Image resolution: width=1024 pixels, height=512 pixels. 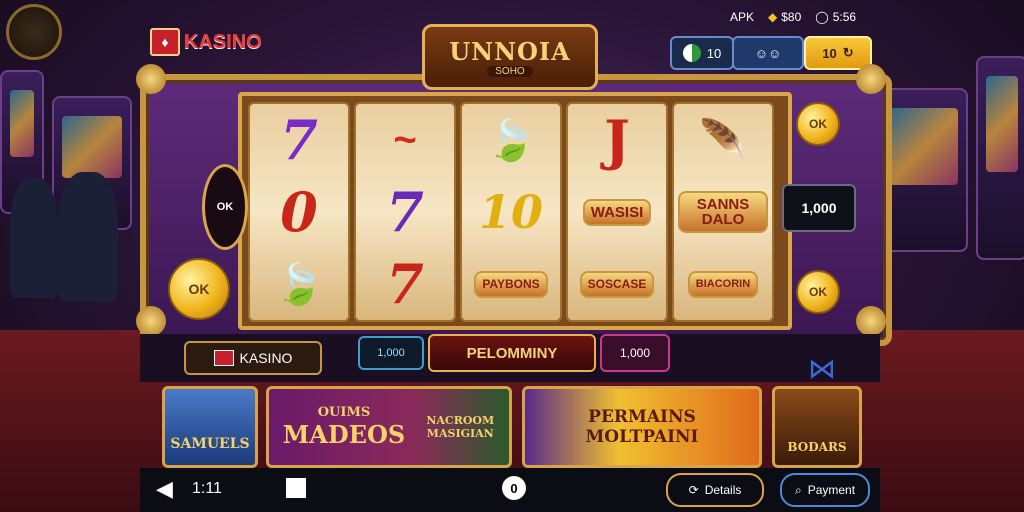 What do you see at coordinates (511, 284) in the screenshot?
I see `symbol-plaque-paybons: PAYBONS` at bounding box center [511, 284].